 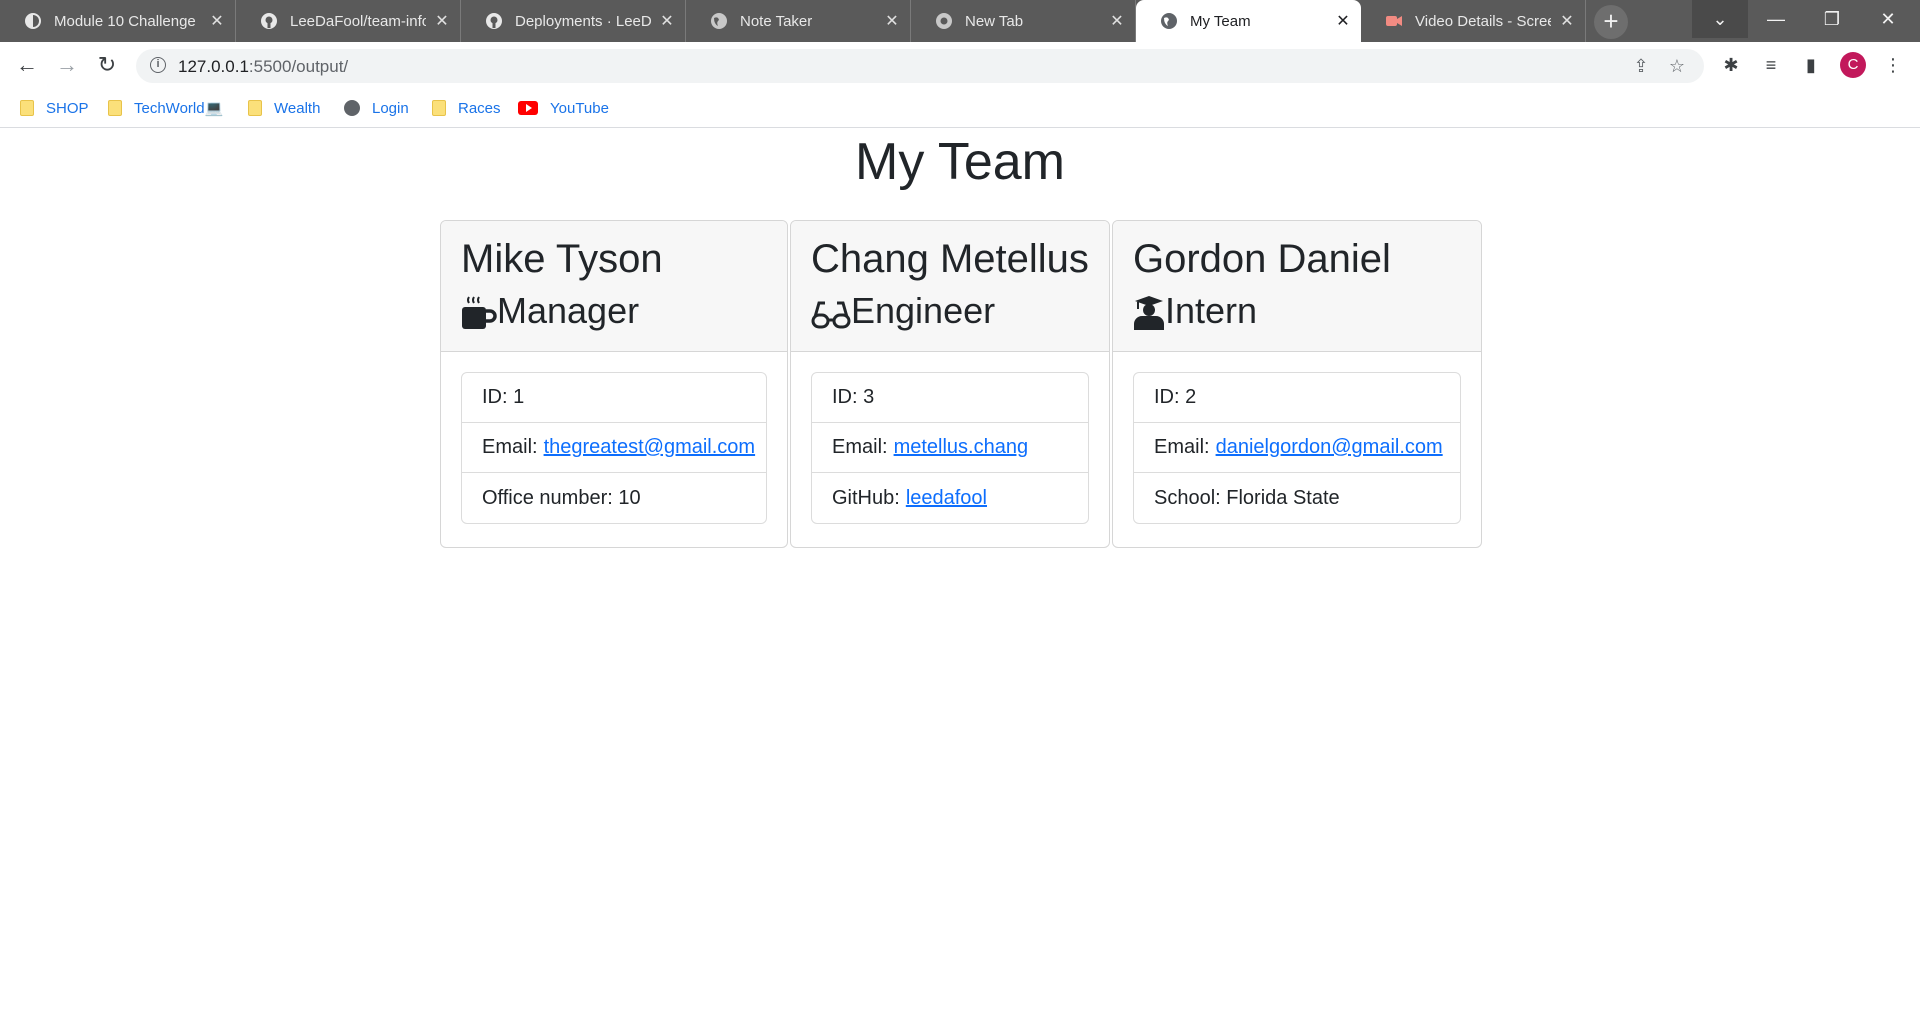 What do you see at coordinates (563, 108) in the screenshot?
I see `bookmark-youtube: YouTube` at bounding box center [563, 108].